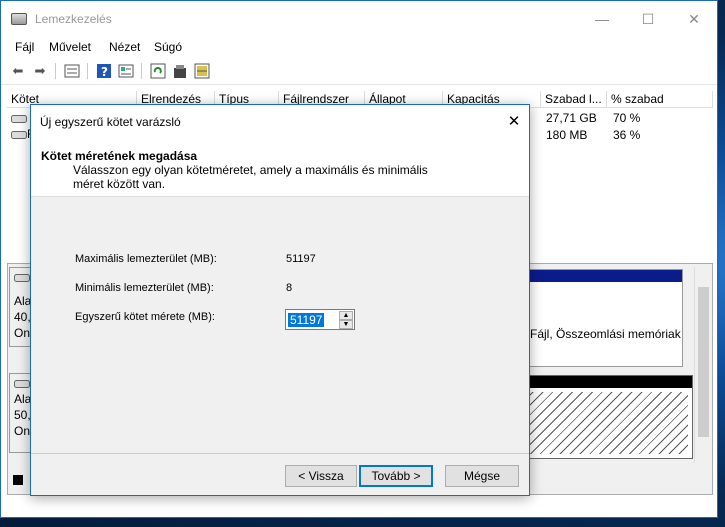  What do you see at coordinates (660, 99) in the screenshot?
I see `column-header-percent-free: % szabad` at bounding box center [660, 99].